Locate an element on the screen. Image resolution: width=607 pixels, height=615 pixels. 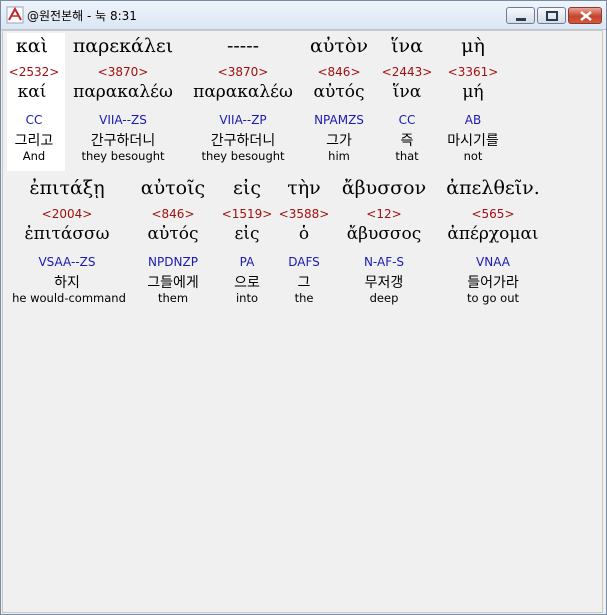
greek-word: τὴν is located at coordinates (304, 188).